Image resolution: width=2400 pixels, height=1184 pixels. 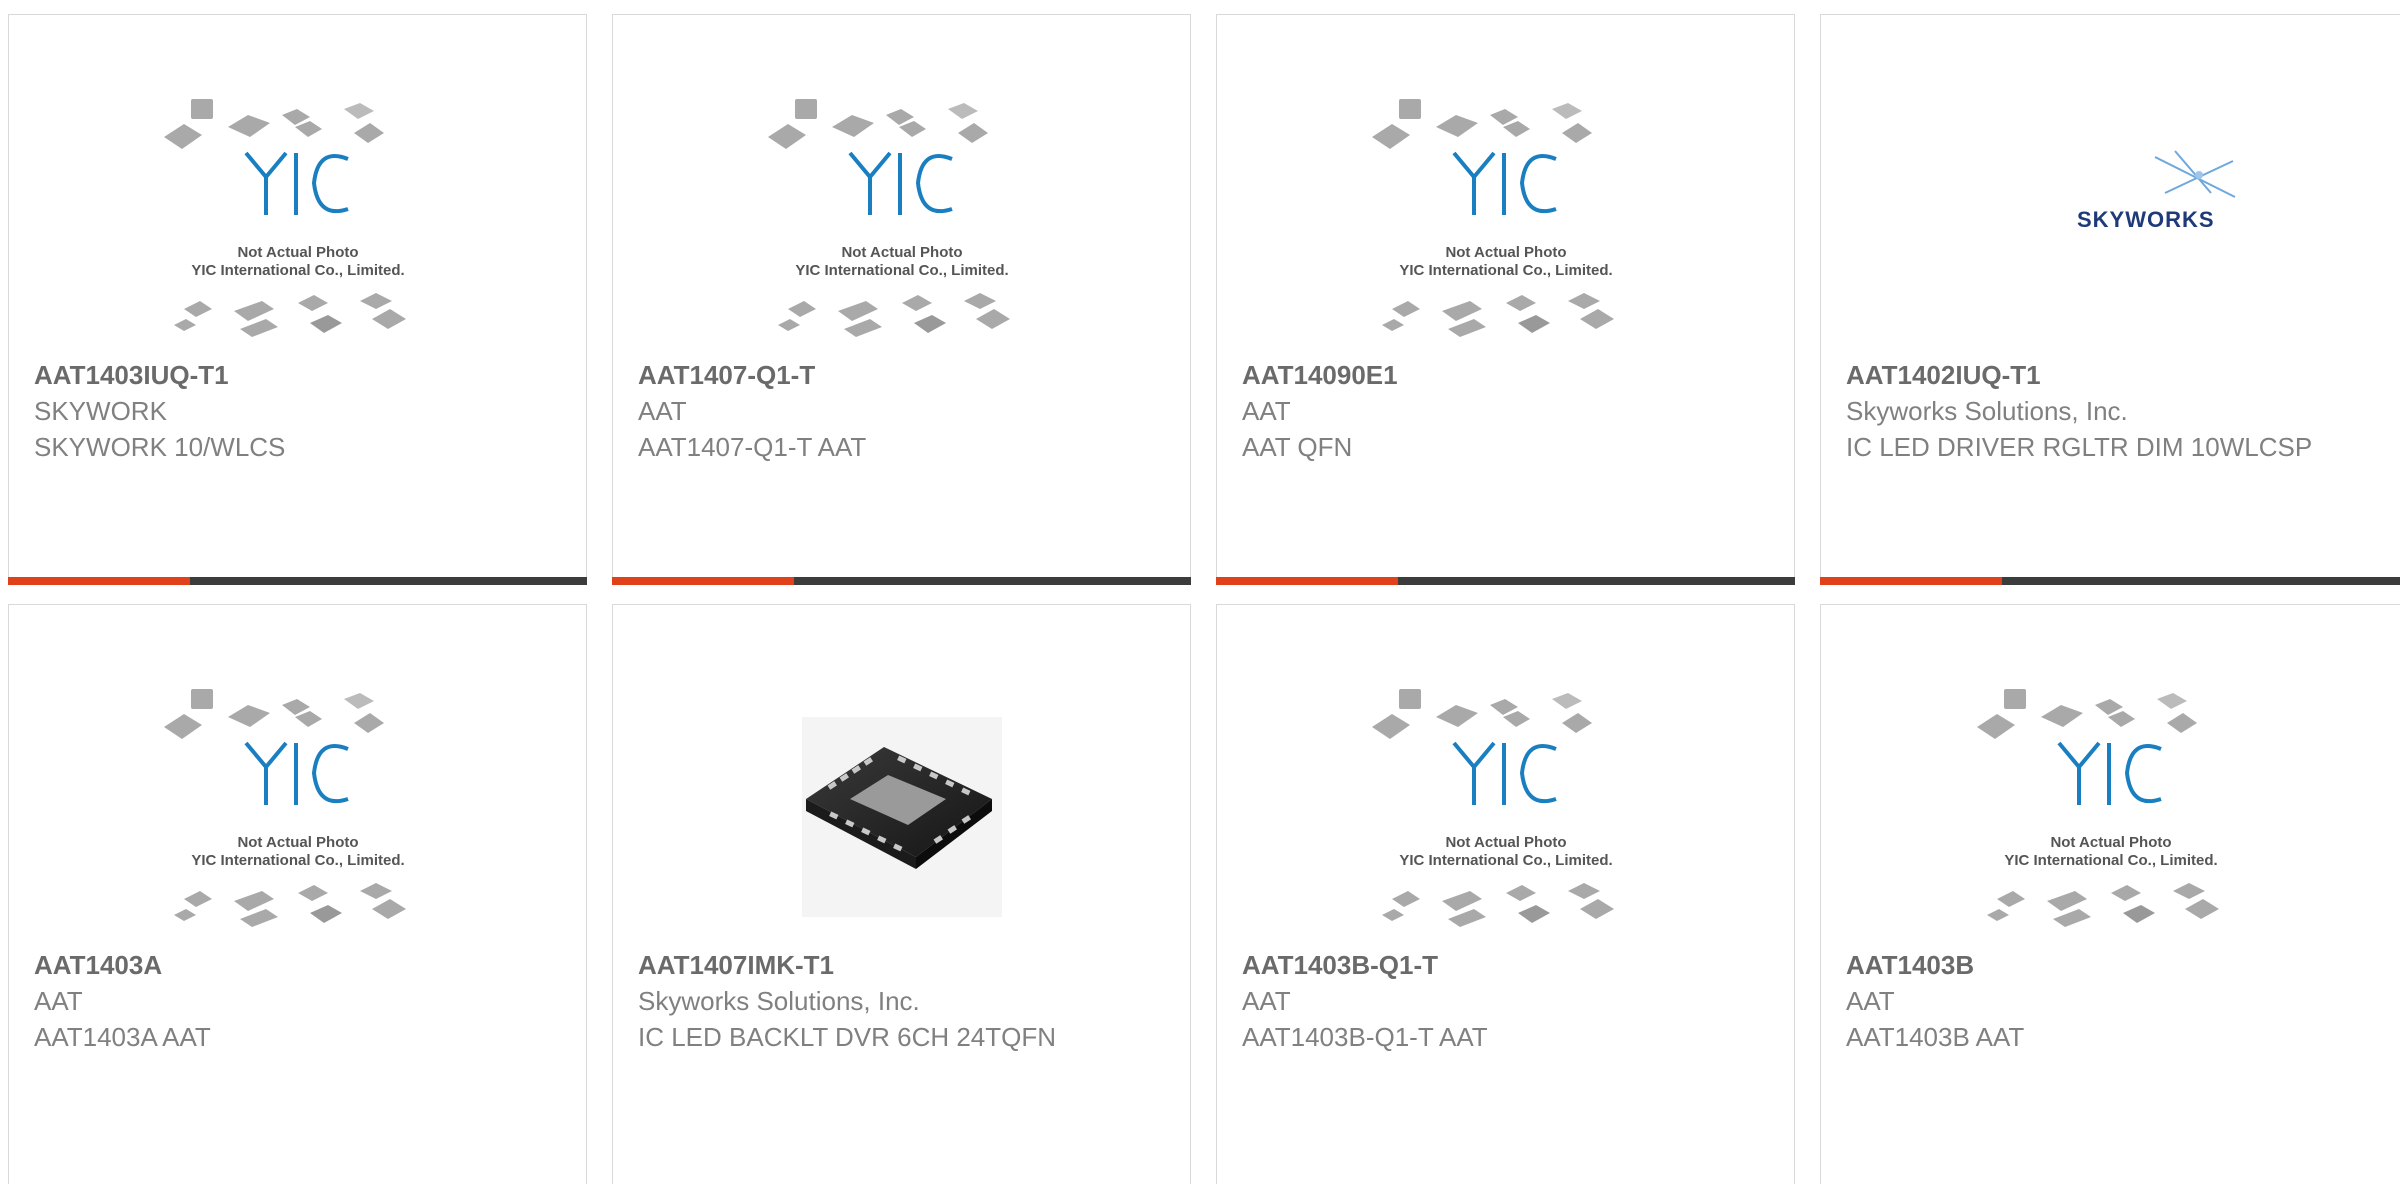 I want to click on part-number: AAT1403A, so click(x=98, y=965).